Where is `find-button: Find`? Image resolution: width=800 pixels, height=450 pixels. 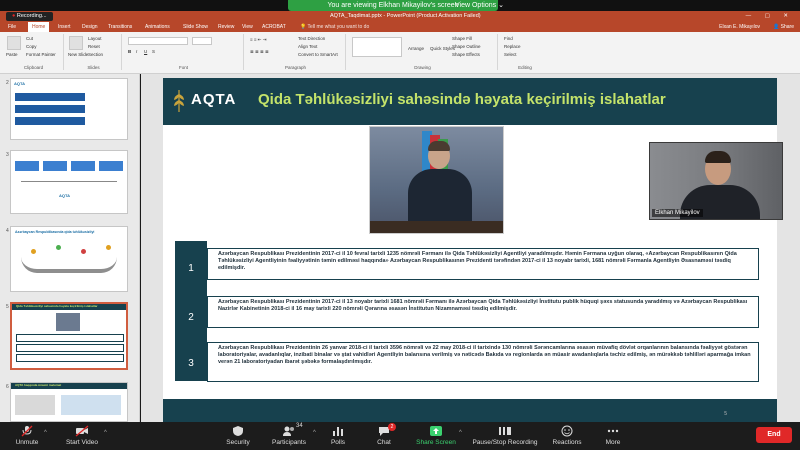 find-button: Find is located at coordinates (508, 38).